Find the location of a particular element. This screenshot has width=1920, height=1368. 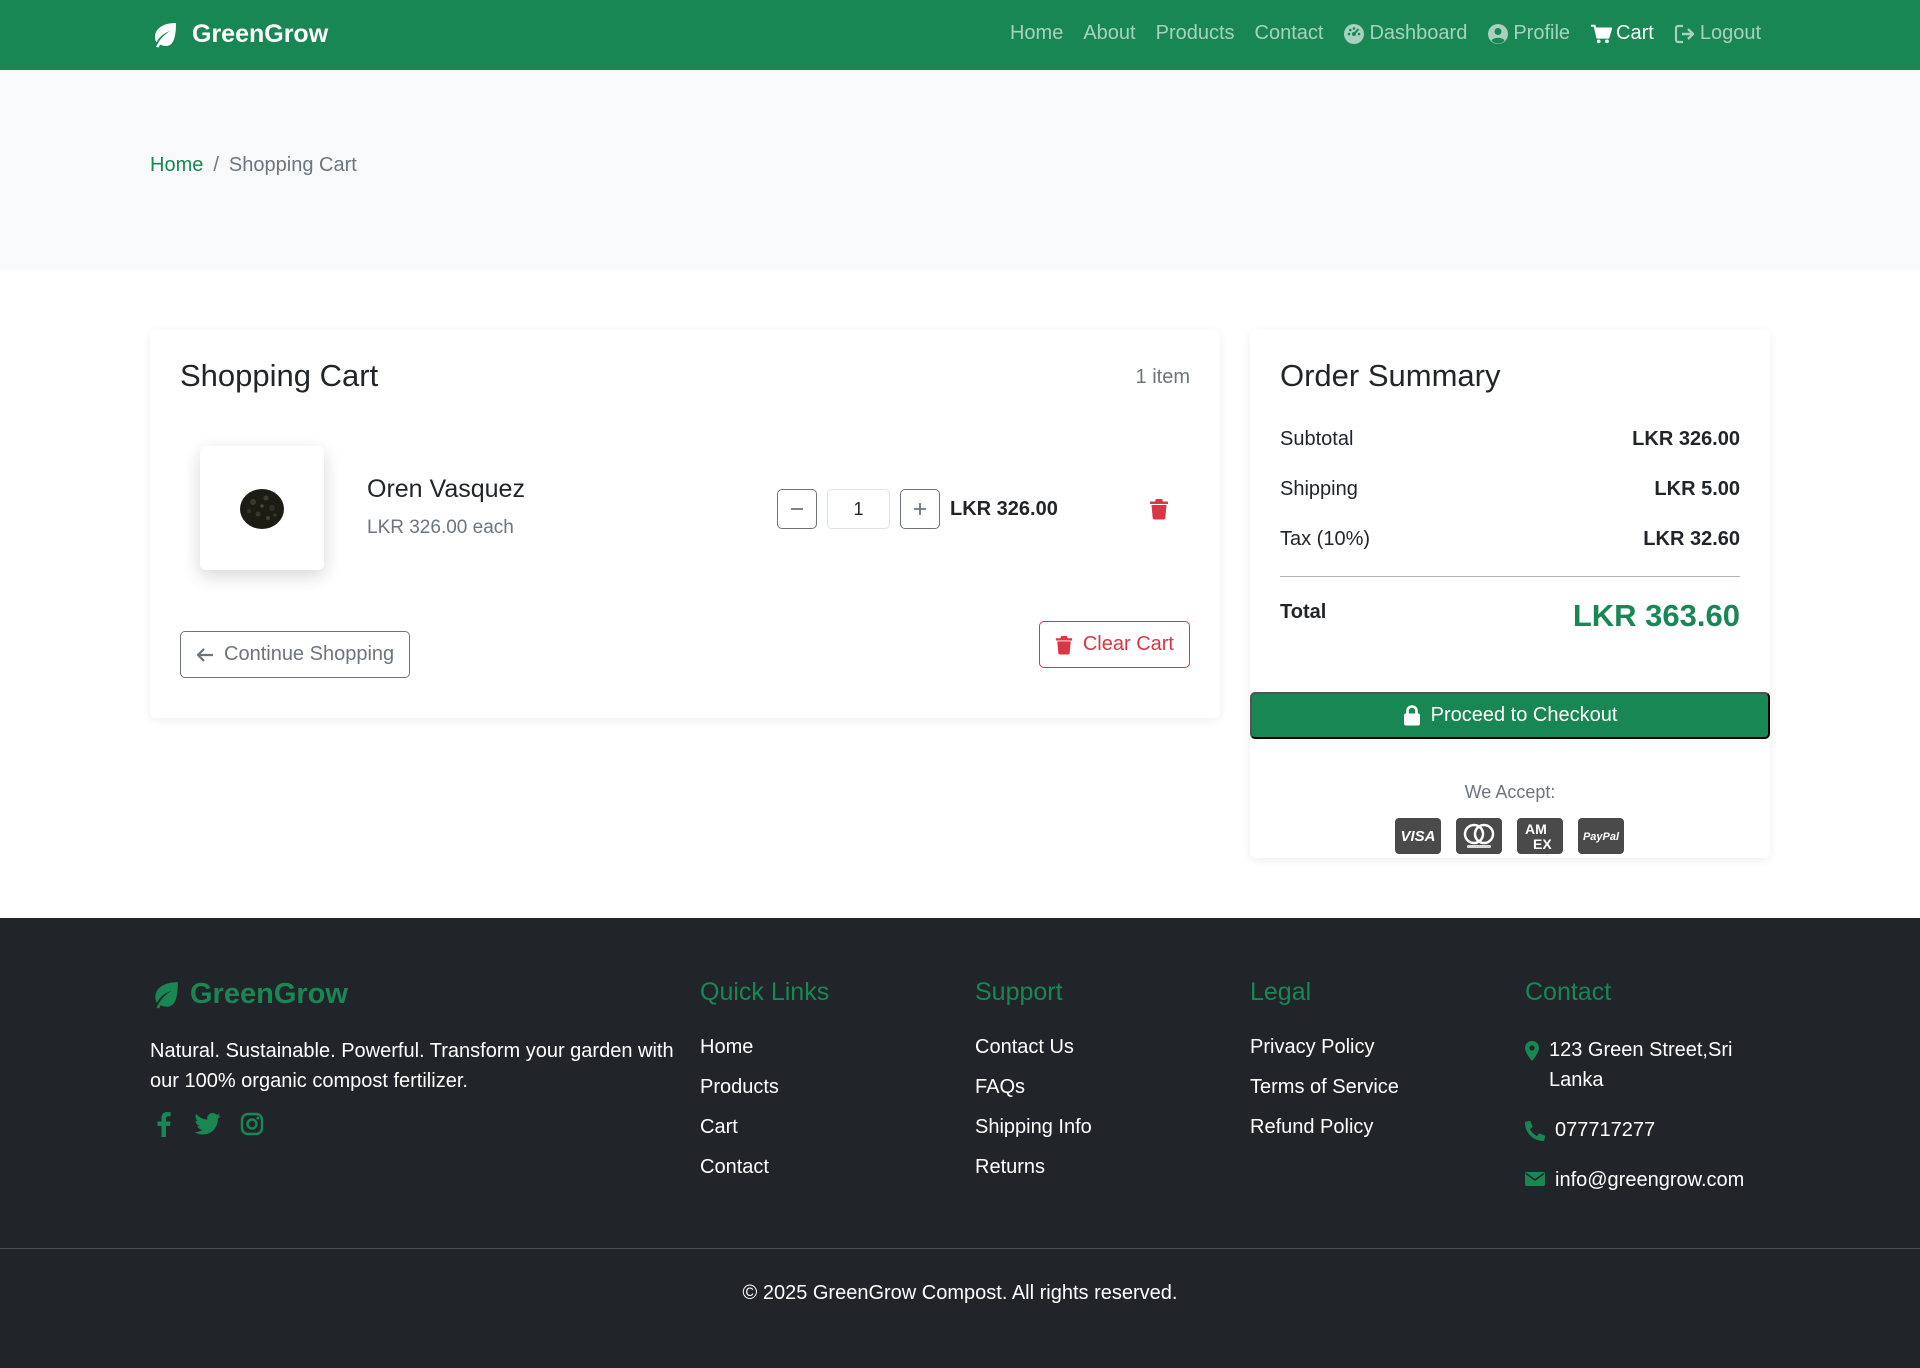

logout-icon is located at coordinates (1684, 33).